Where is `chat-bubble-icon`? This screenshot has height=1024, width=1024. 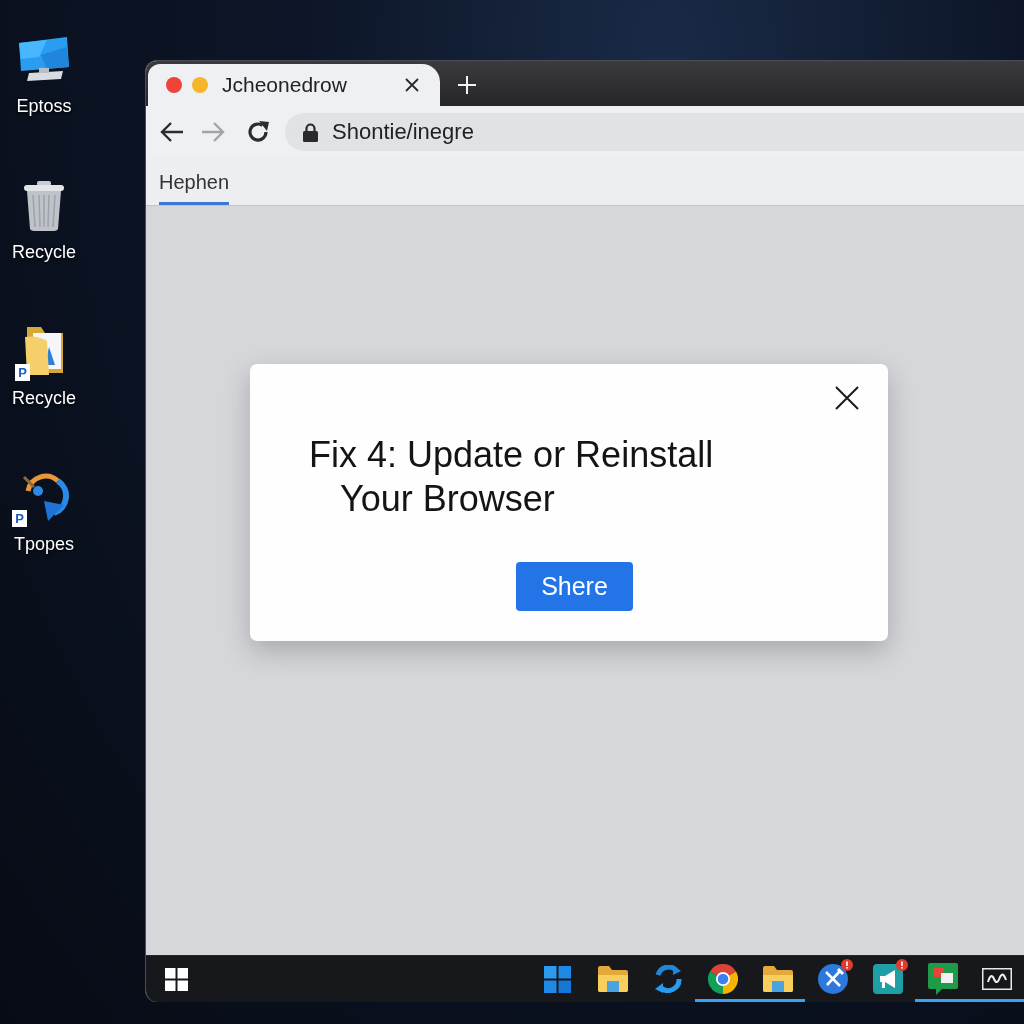
chat-bubble-icon is located at coordinates (942, 979).